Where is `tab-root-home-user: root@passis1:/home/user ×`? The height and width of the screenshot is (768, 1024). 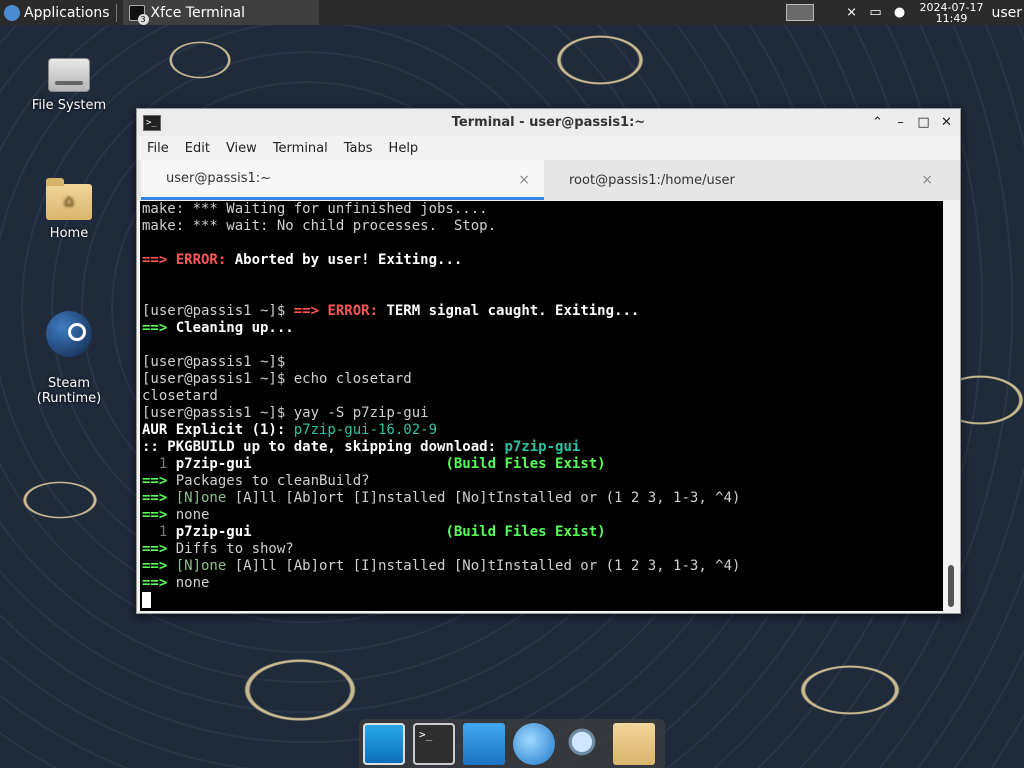
tab-root-home-user: root@passis1:/home/user × is located at coordinates (745, 180).